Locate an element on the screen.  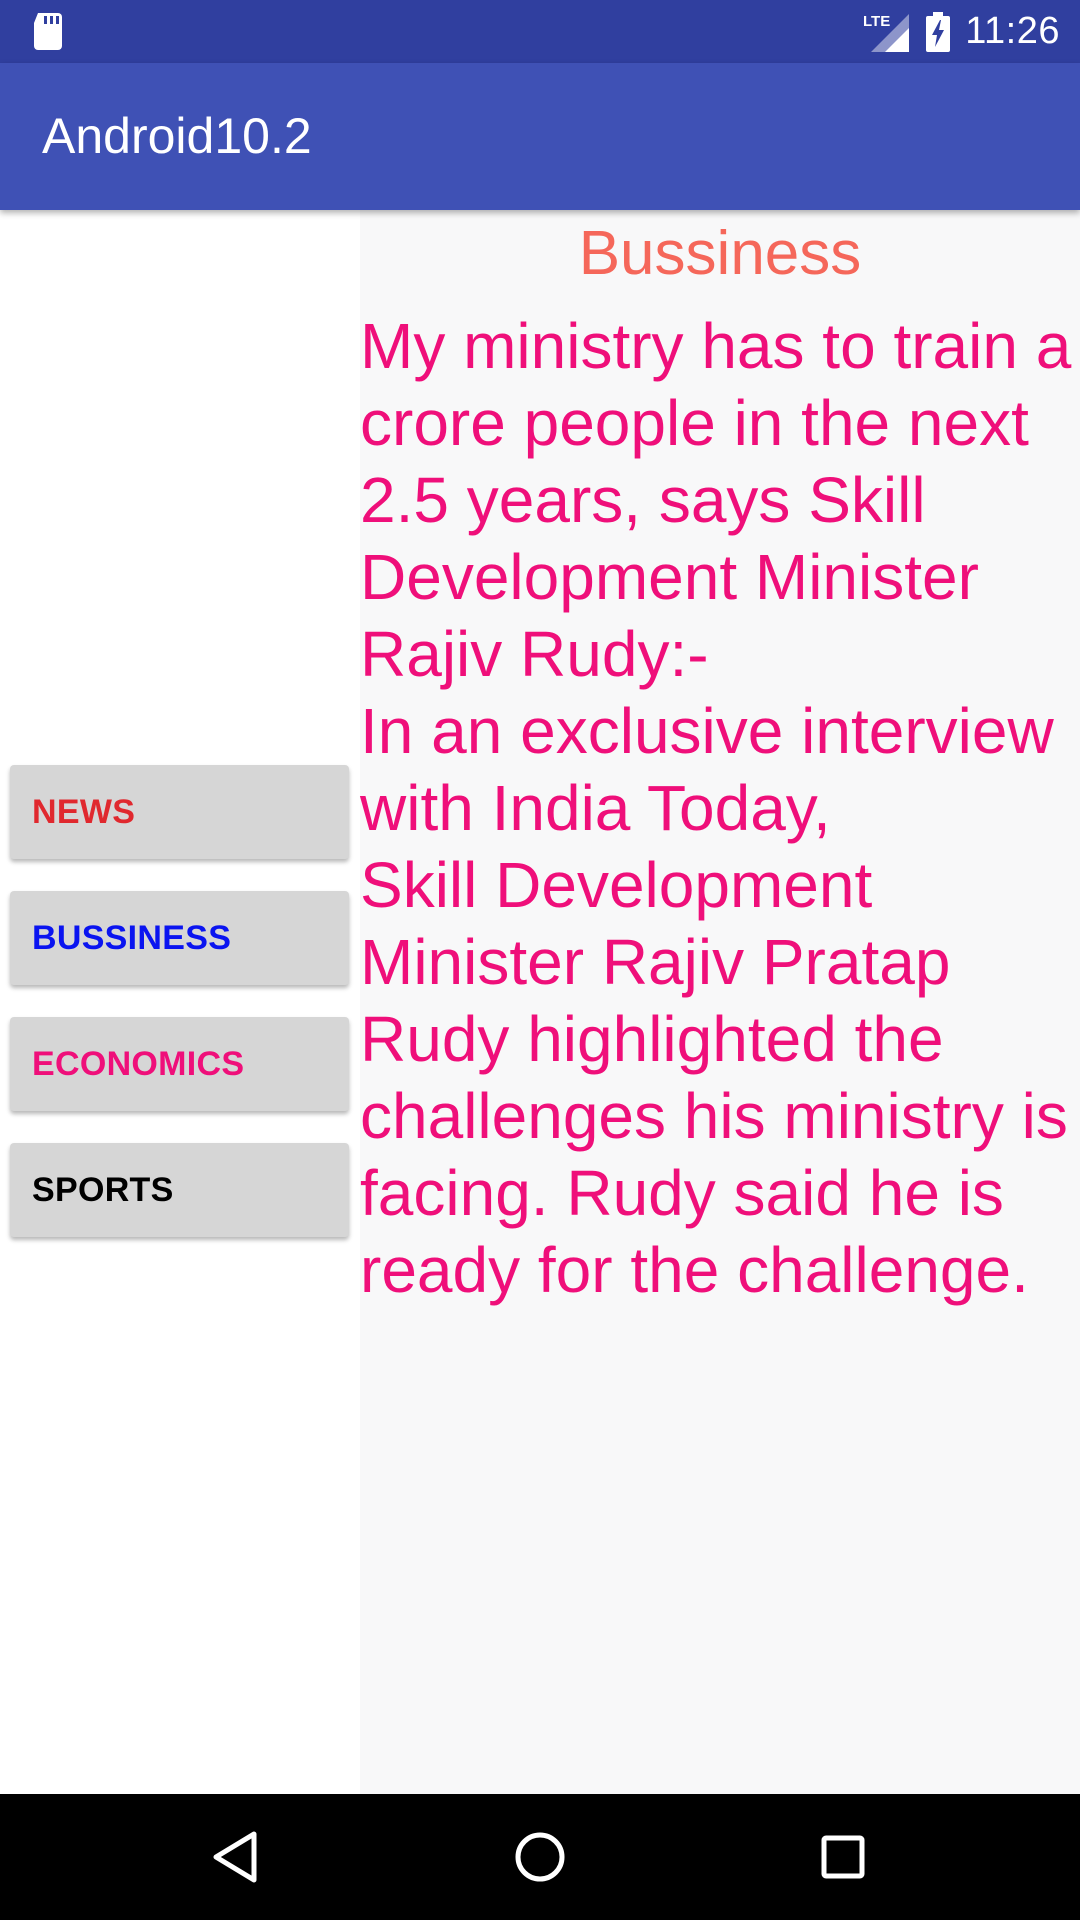
sports-button: SPORTS is located at coordinates (179, 1190).